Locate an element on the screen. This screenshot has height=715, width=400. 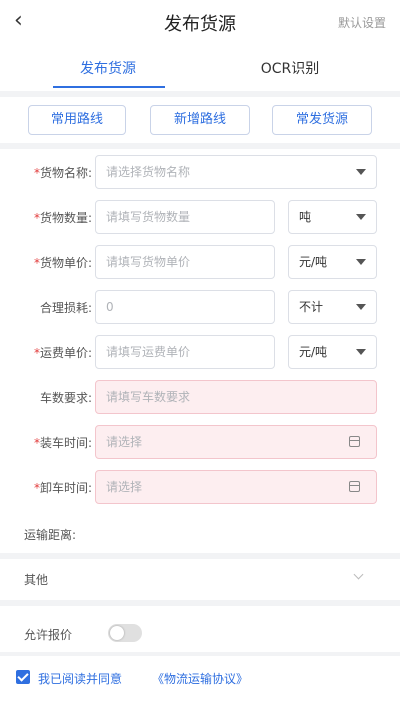
expand-chevron-icon is located at coordinates (358, 574).